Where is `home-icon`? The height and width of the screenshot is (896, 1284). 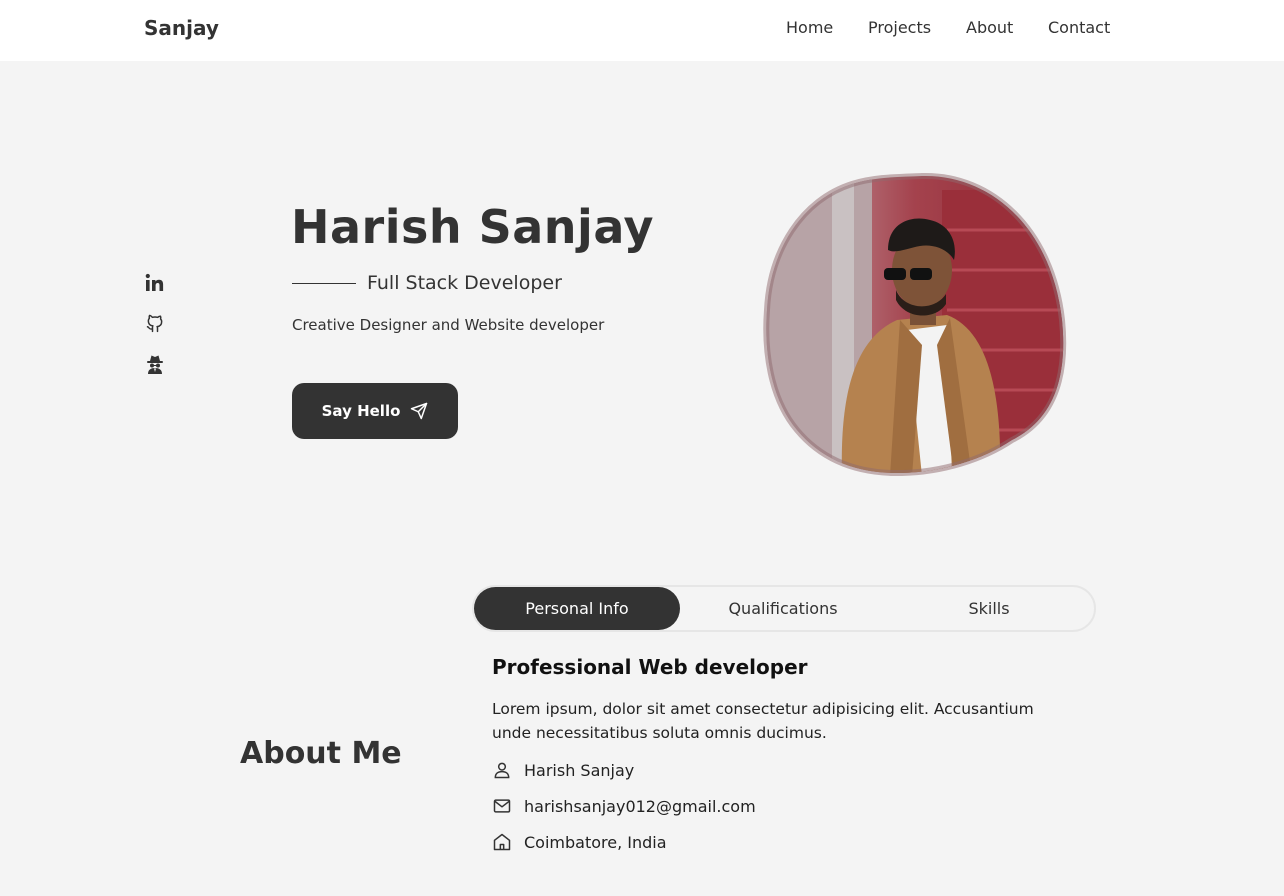 home-icon is located at coordinates (502, 842).